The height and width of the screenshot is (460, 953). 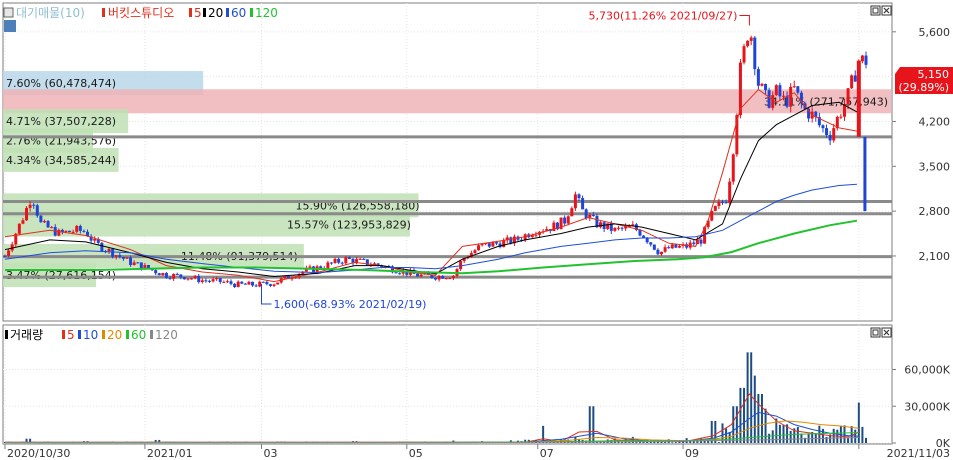 I want to click on volume-legend-name: 거래량, so click(x=26, y=335).